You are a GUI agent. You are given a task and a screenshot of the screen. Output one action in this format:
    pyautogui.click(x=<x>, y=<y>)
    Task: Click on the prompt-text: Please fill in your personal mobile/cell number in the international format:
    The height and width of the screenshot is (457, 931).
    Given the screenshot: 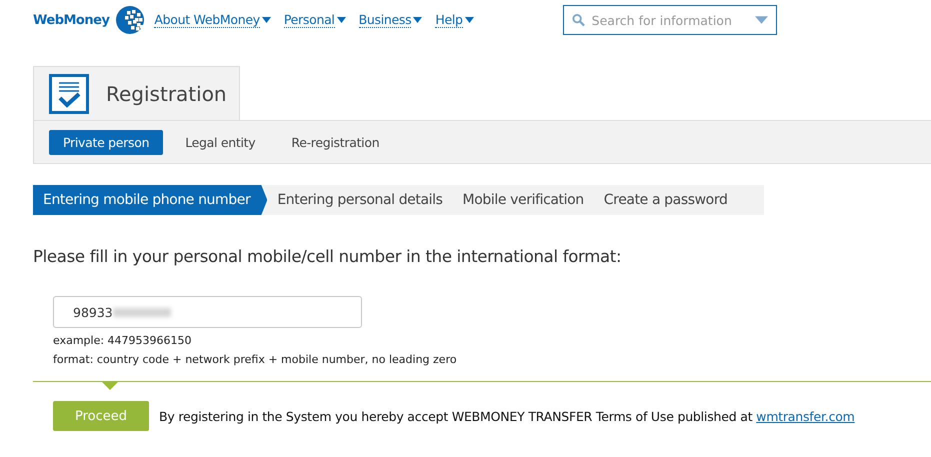 What is the action you would take?
    pyautogui.click(x=327, y=256)
    